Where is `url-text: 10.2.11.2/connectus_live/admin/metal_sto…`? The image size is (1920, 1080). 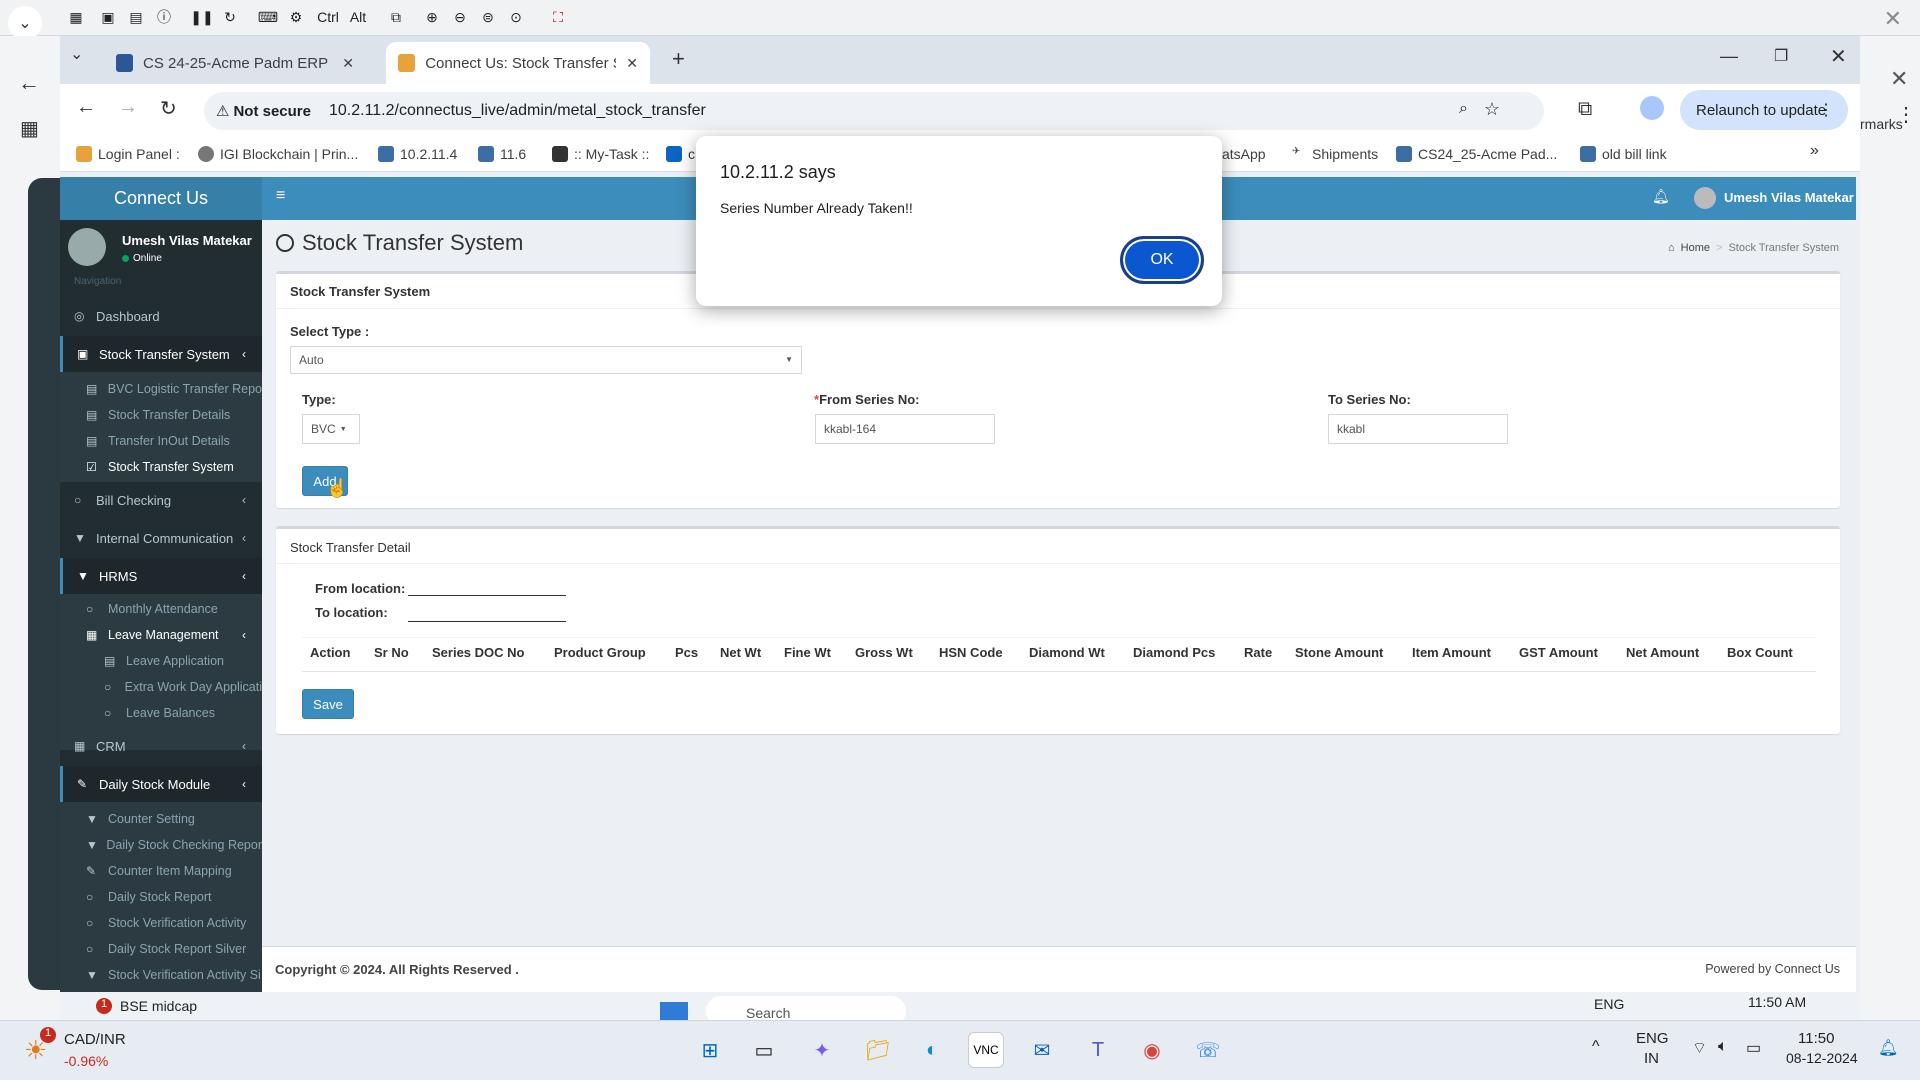
url-text: 10.2.11.2/connectus_live/admin/metal_sto… is located at coordinates (517, 111).